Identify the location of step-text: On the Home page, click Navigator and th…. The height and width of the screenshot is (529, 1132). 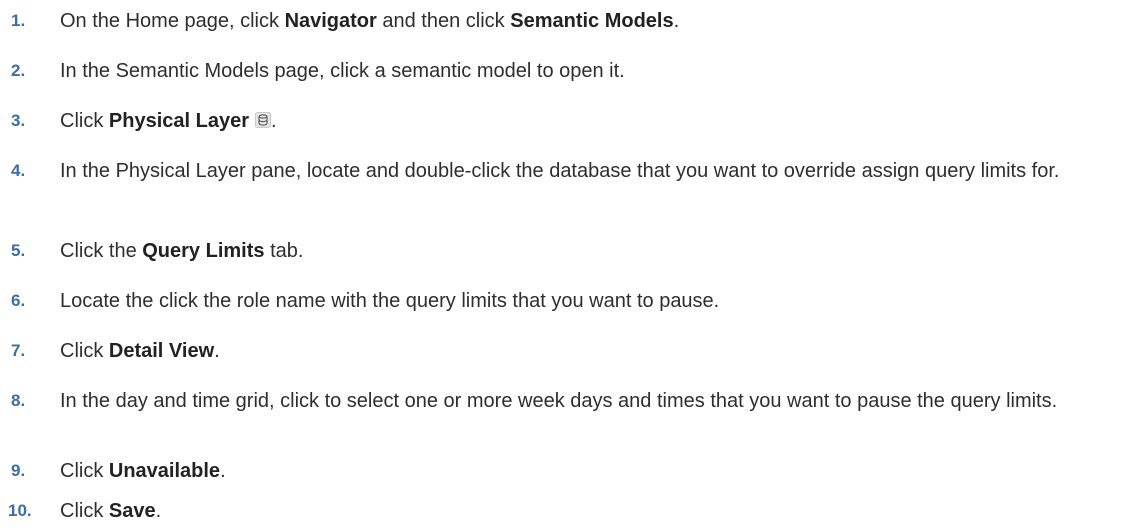
(589, 21).